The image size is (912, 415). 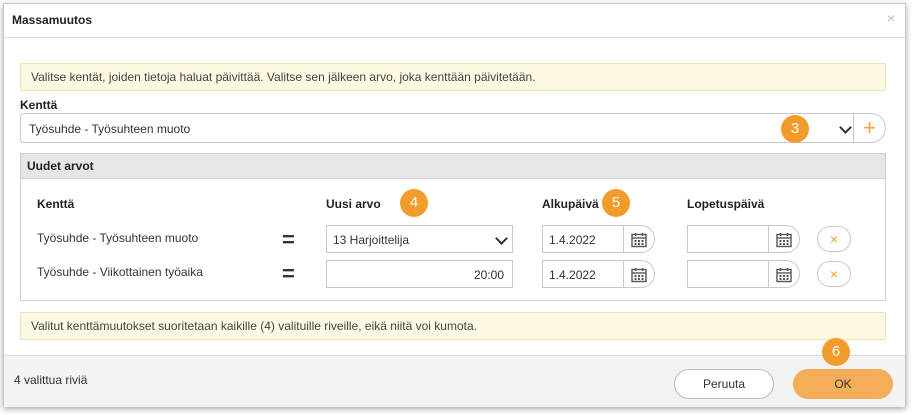 I want to click on row-2-field: Työsuhde - Viikottainen työaika, so click(x=120, y=272).